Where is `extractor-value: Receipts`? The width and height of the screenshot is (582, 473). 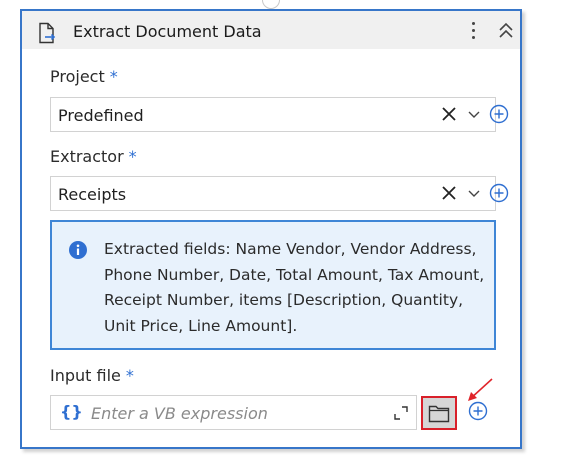 extractor-value: Receipts is located at coordinates (92, 194).